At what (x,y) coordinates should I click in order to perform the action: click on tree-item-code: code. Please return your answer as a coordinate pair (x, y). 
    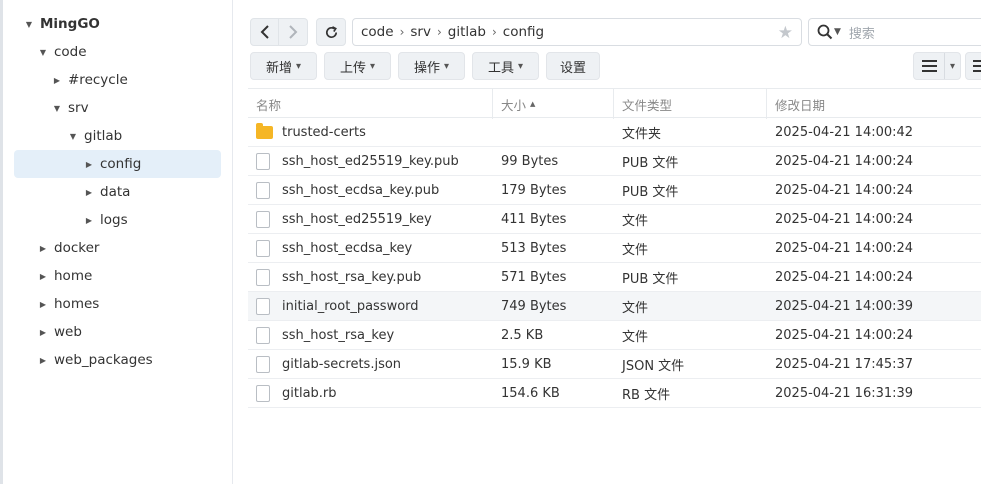
    Looking at the image, I should click on (61, 52).